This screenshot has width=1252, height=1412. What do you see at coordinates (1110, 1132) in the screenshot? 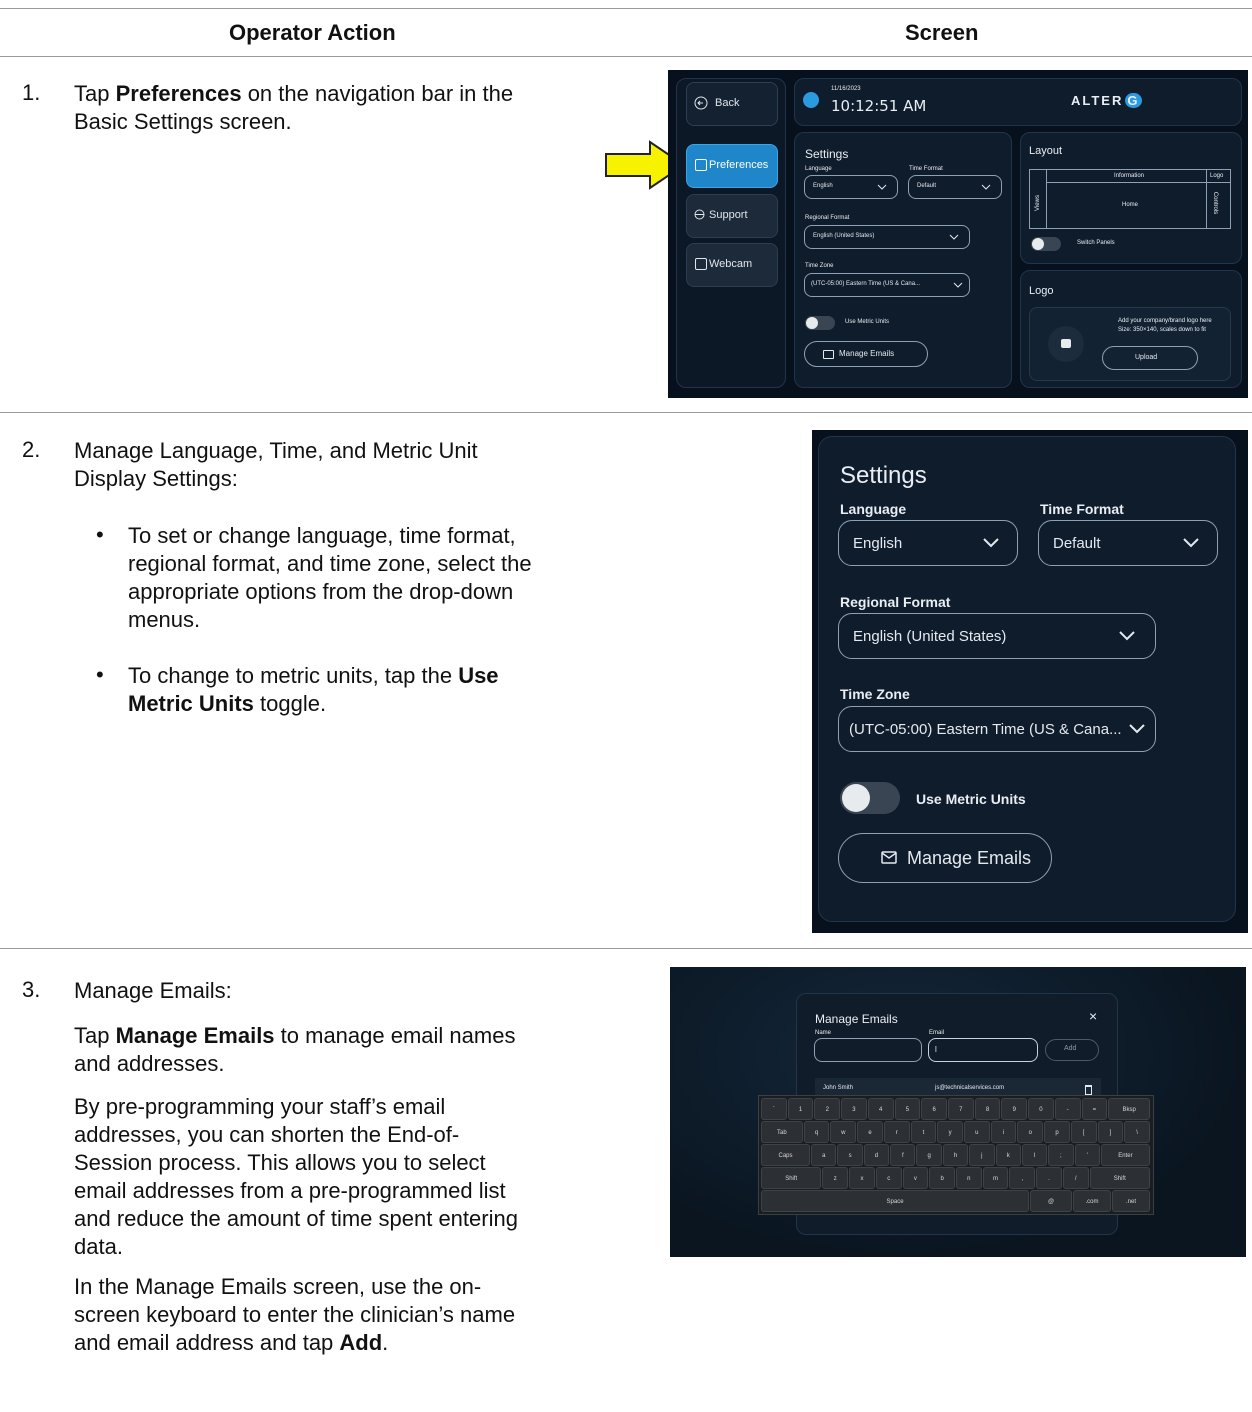
I see `key: ]` at bounding box center [1110, 1132].